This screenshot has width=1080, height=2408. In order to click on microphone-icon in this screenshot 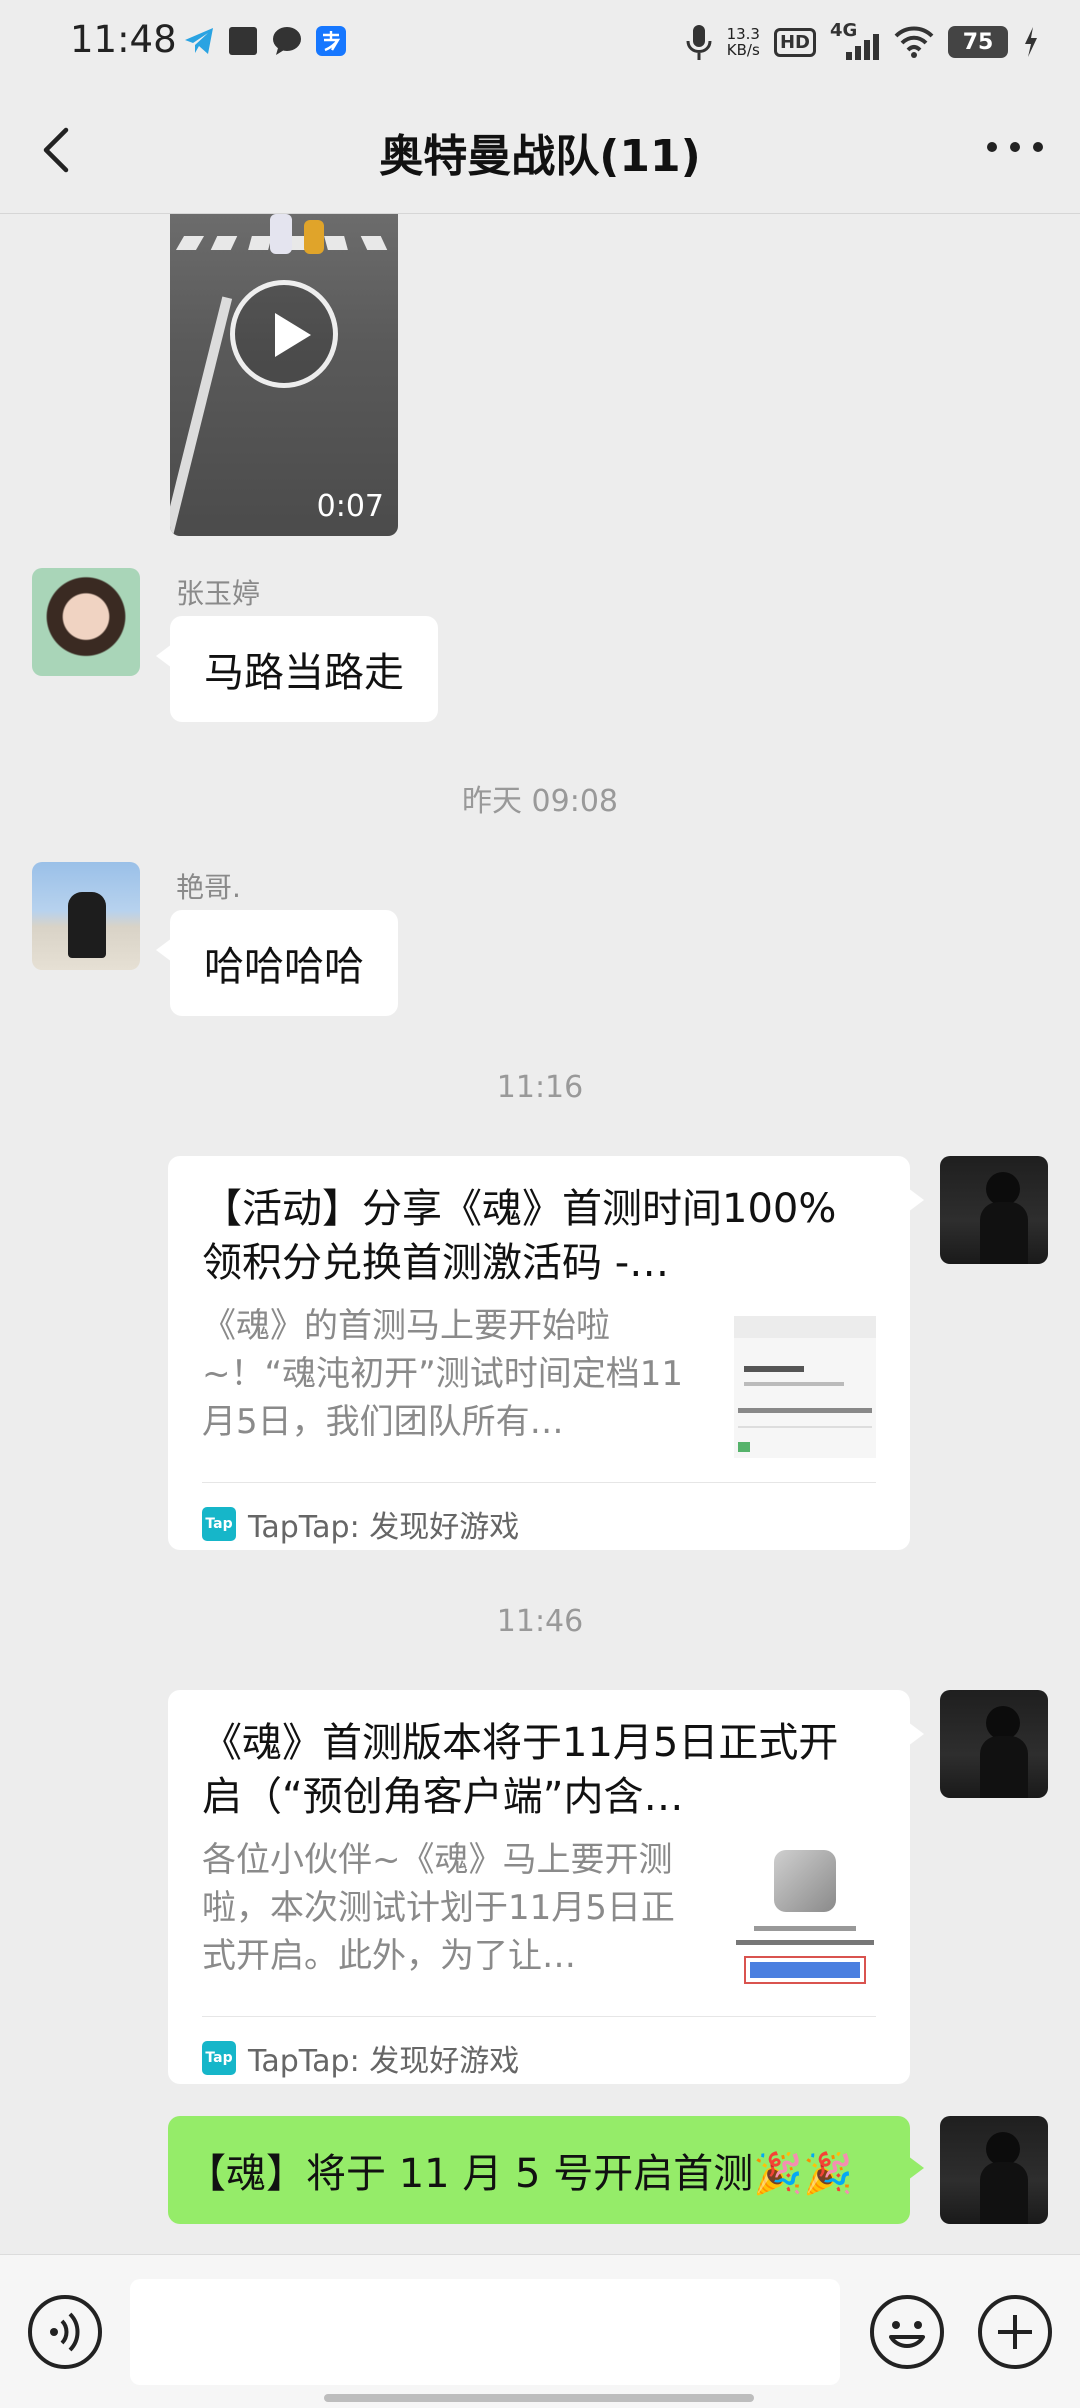, I will do `click(699, 42)`.